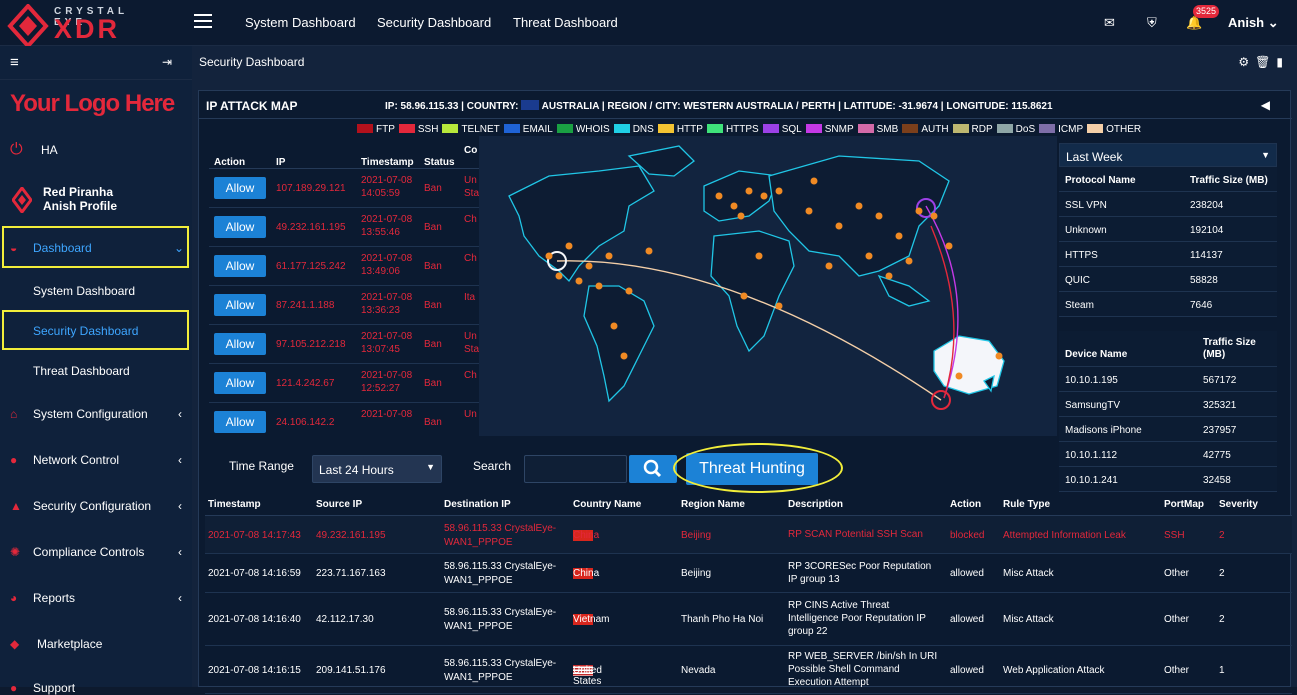 This screenshot has width=1297, height=695. Describe the element at coordinates (1265, 105) in the screenshot. I see `volume-icon: ◀` at that location.